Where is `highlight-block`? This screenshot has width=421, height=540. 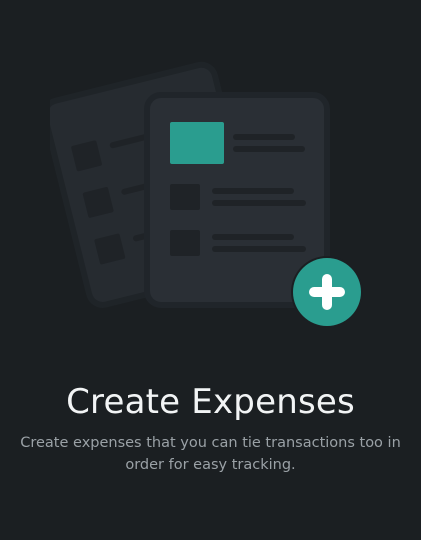 highlight-block is located at coordinates (197, 143).